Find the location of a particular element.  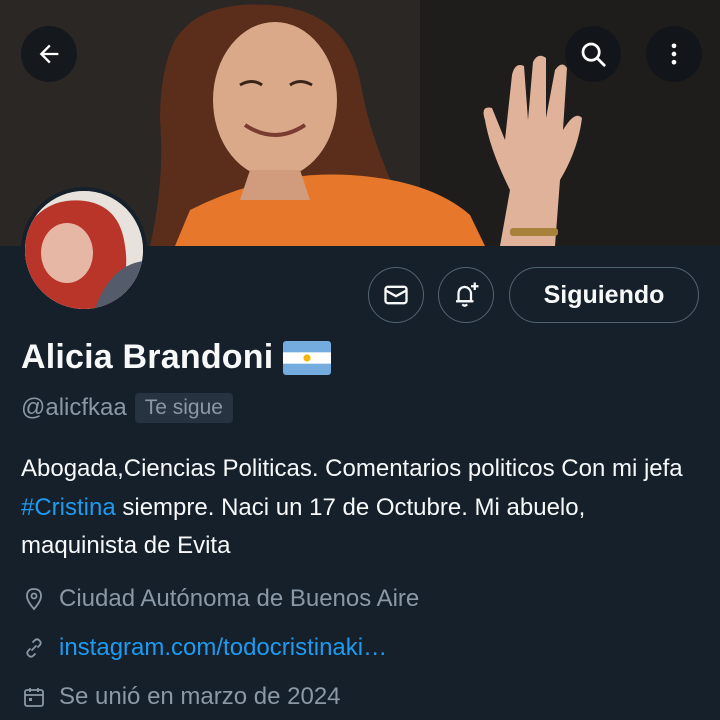

argentina-flag-icon is located at coordinates (307, 357).